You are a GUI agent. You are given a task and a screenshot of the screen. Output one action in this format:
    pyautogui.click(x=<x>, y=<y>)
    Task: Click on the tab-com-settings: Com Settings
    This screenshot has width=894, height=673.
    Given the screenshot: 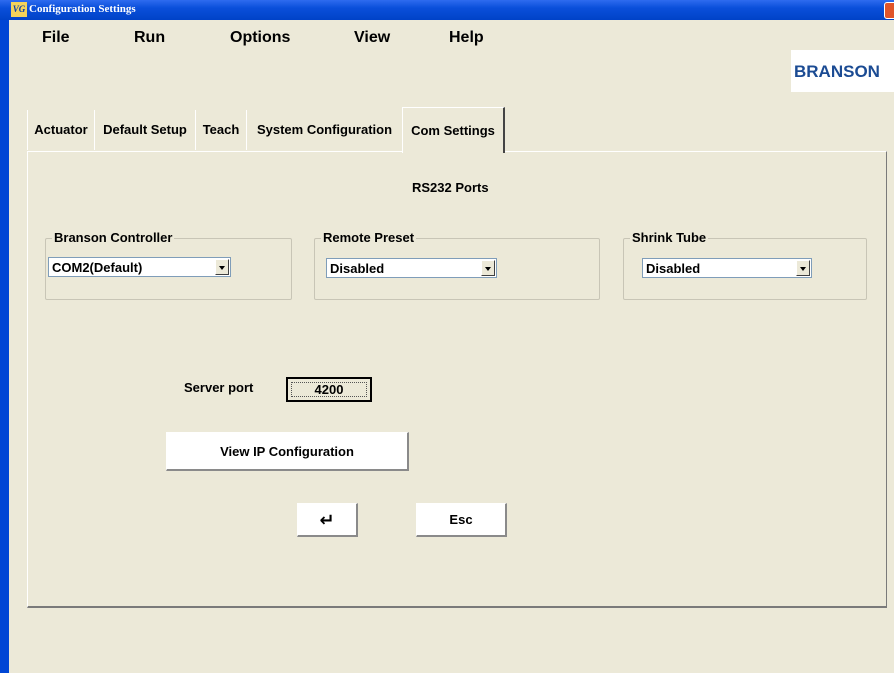 What is the action you would take?
    pyautogui.click(x=453, y=130)
    